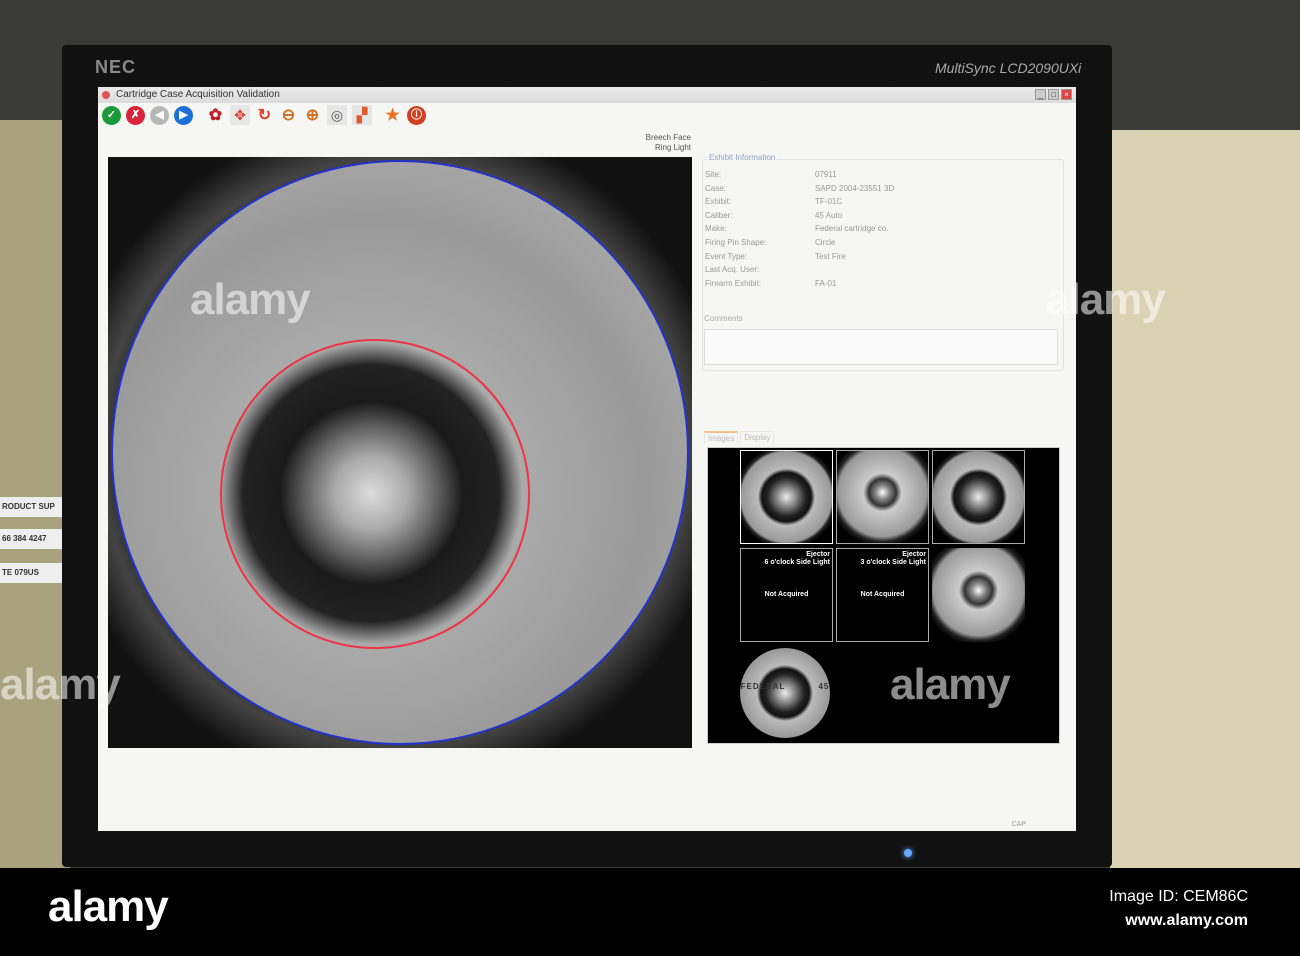  What do you see at coordinates (852, 229) in the screenshot?
I see `exhibit-field-value: Federal cartridge co.` at bounding box center [852, 229].